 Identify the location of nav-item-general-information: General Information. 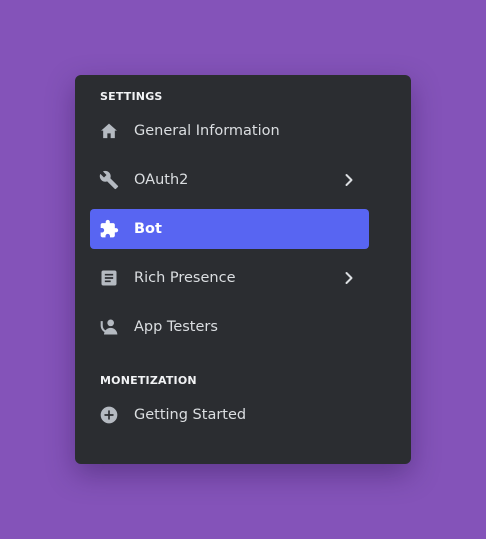
(229, 131).